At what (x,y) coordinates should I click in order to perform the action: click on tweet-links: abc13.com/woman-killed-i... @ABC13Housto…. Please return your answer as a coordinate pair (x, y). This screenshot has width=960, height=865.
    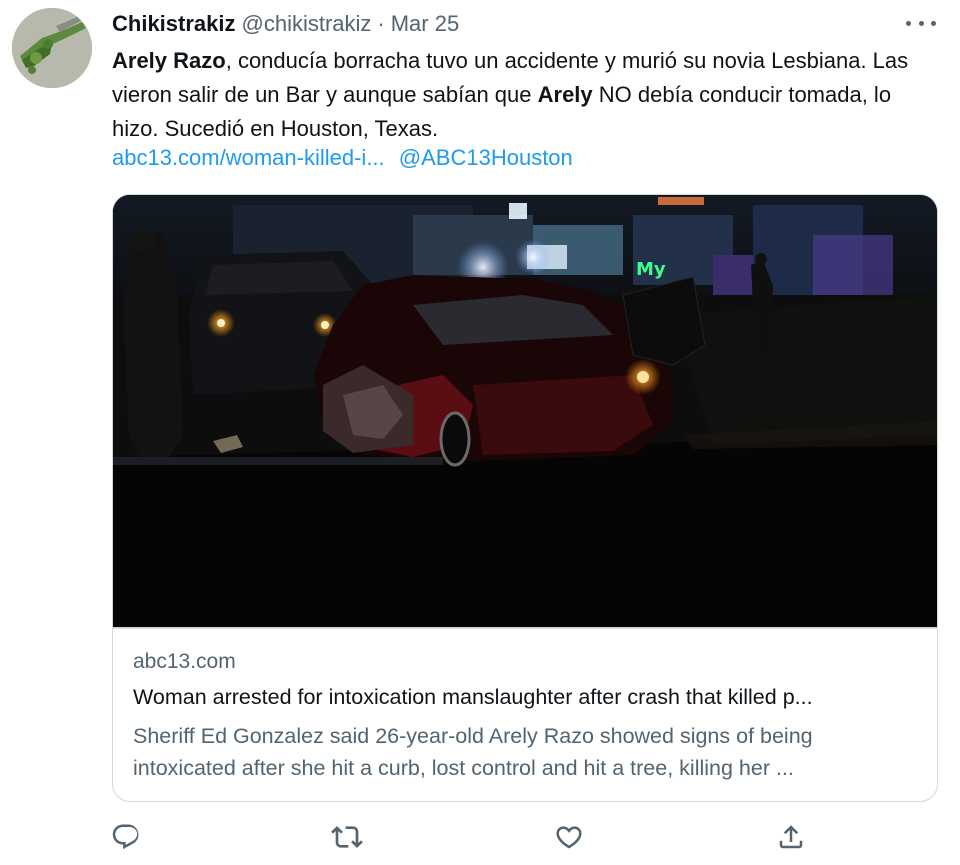
    Looking at the image, I should click on (342, 158).